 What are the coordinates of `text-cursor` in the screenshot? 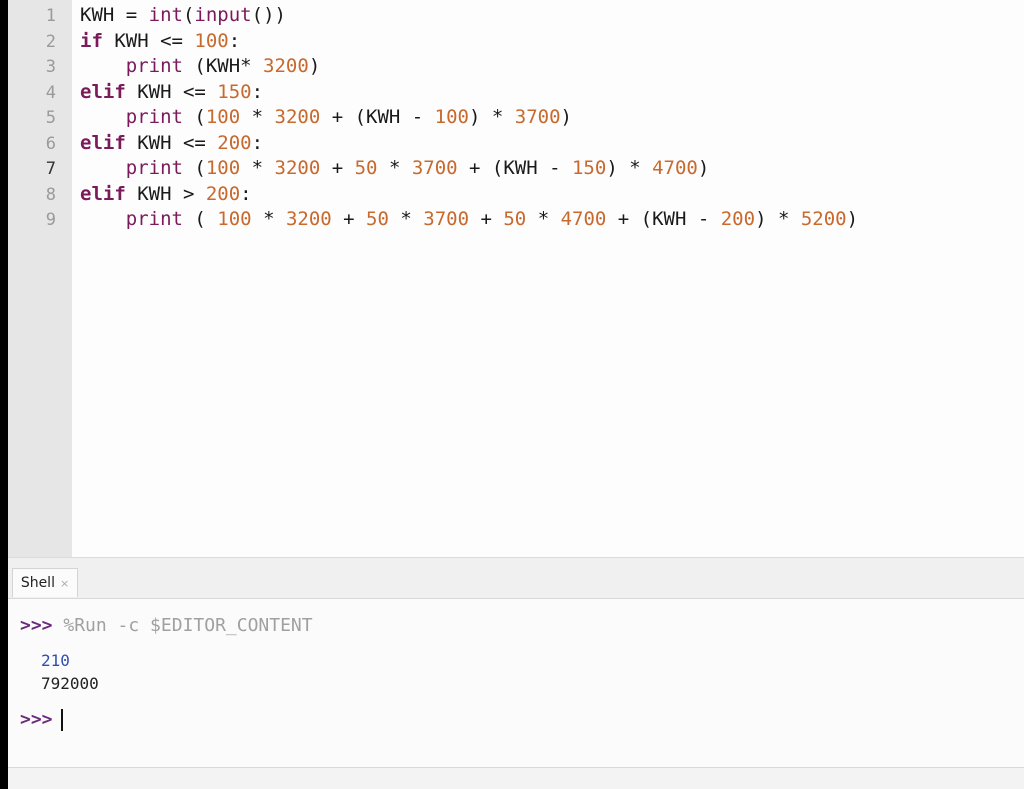 It's located at (61, 720).